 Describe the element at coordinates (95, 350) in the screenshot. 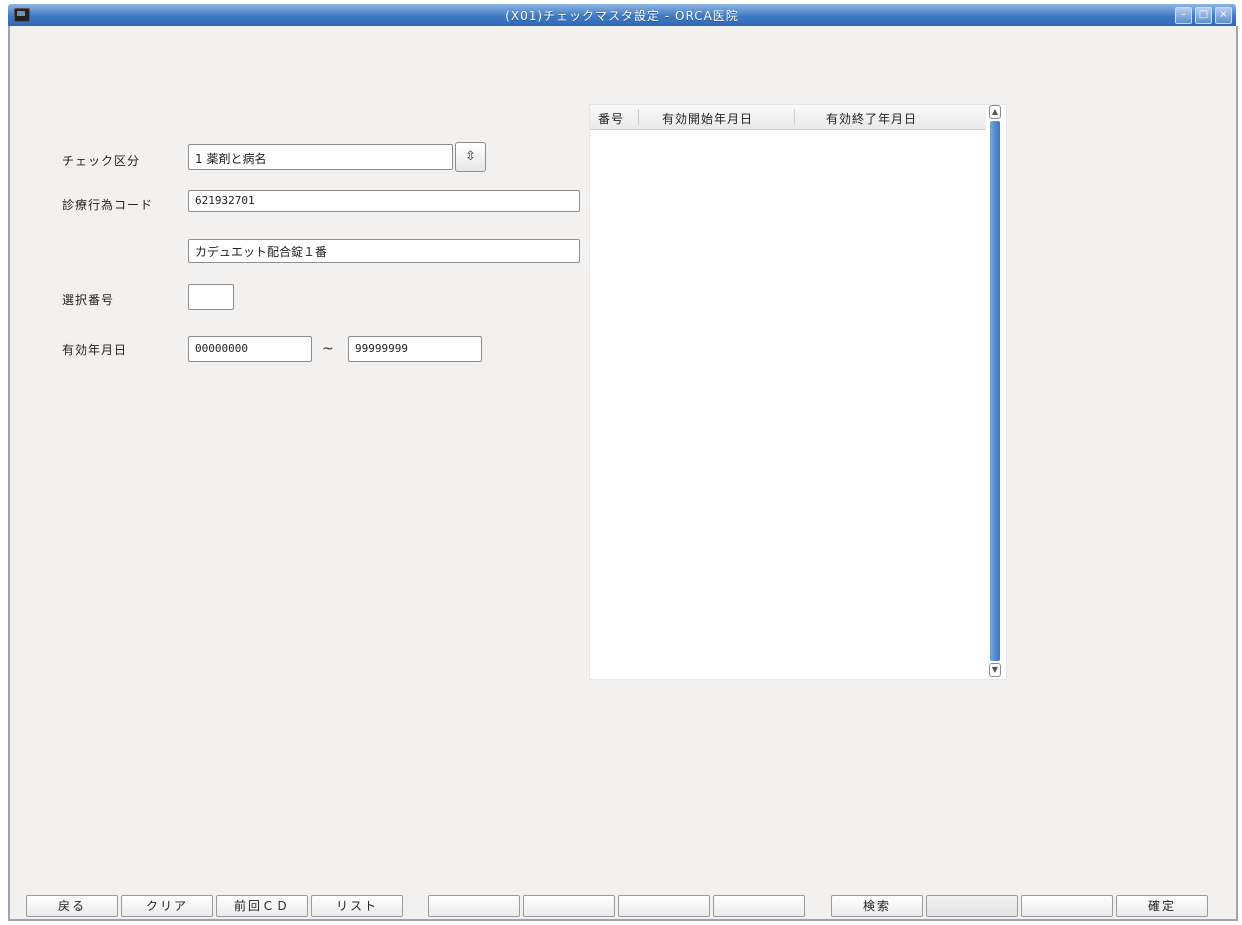

I see `yuko-date-label: 有効年月日` at that location.